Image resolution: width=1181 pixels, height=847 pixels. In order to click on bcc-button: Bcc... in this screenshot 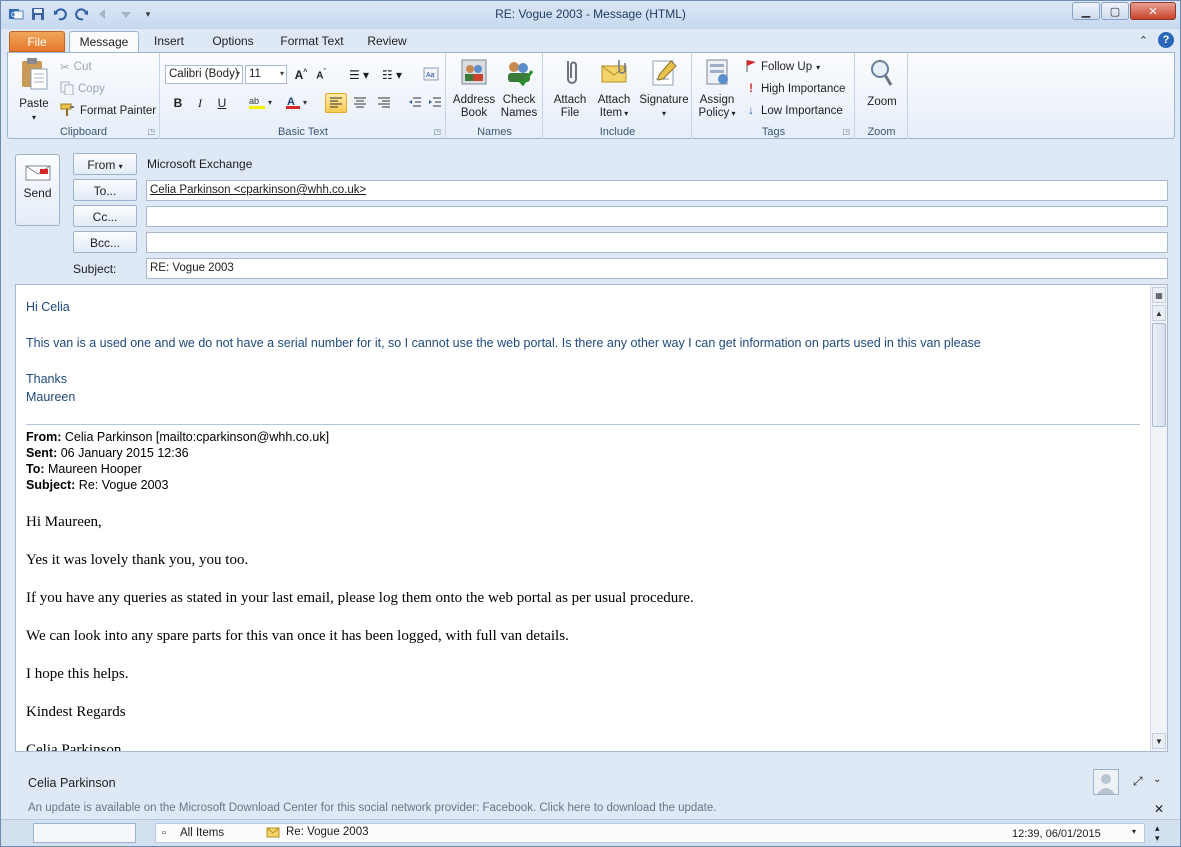, I will do `click(105, 242)`.